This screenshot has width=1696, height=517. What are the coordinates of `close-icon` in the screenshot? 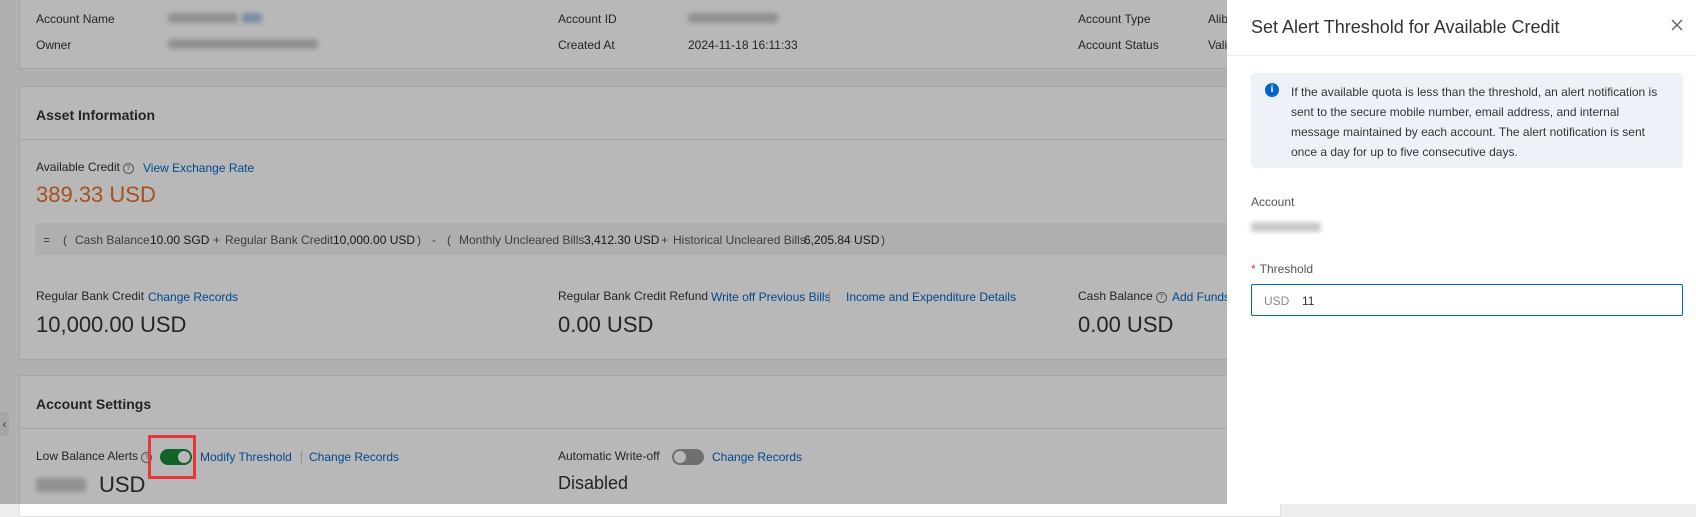 It's located at (1677, 25).